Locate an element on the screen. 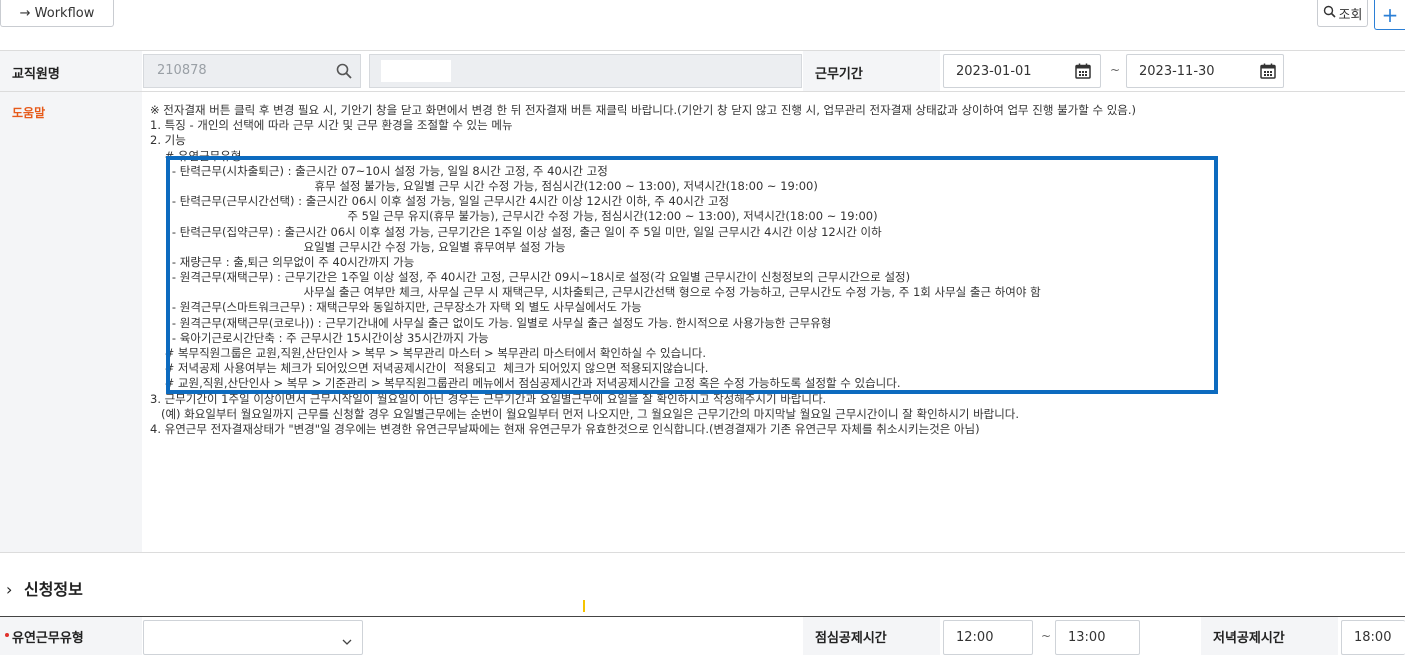 The image size is (1405, 655). staff-id-value: 210878 is located at coordinates (182, 70).